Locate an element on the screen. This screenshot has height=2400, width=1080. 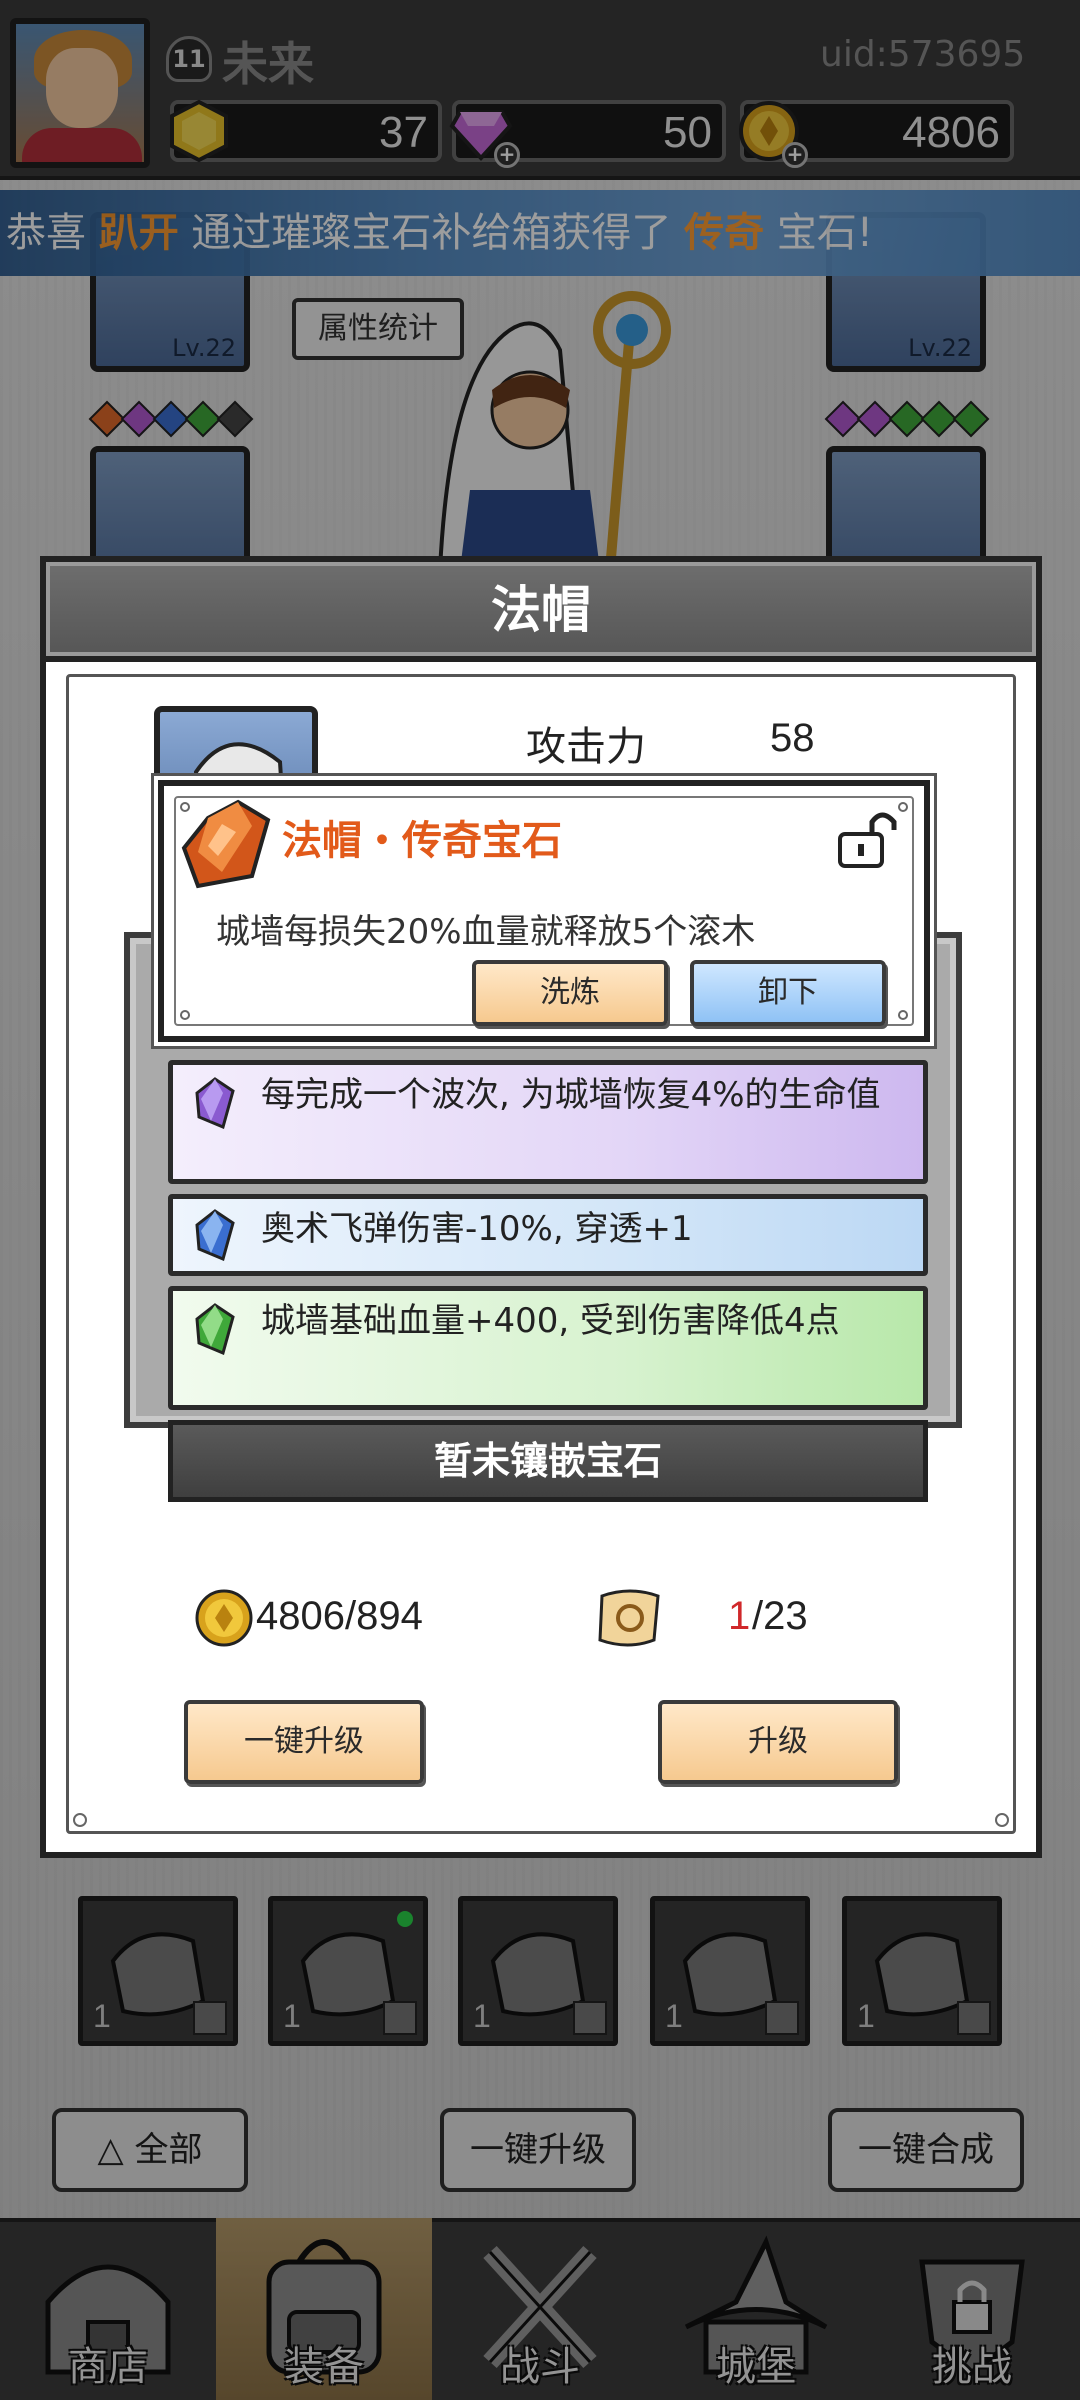
unlock-icon is located at coordinates (868, 838).